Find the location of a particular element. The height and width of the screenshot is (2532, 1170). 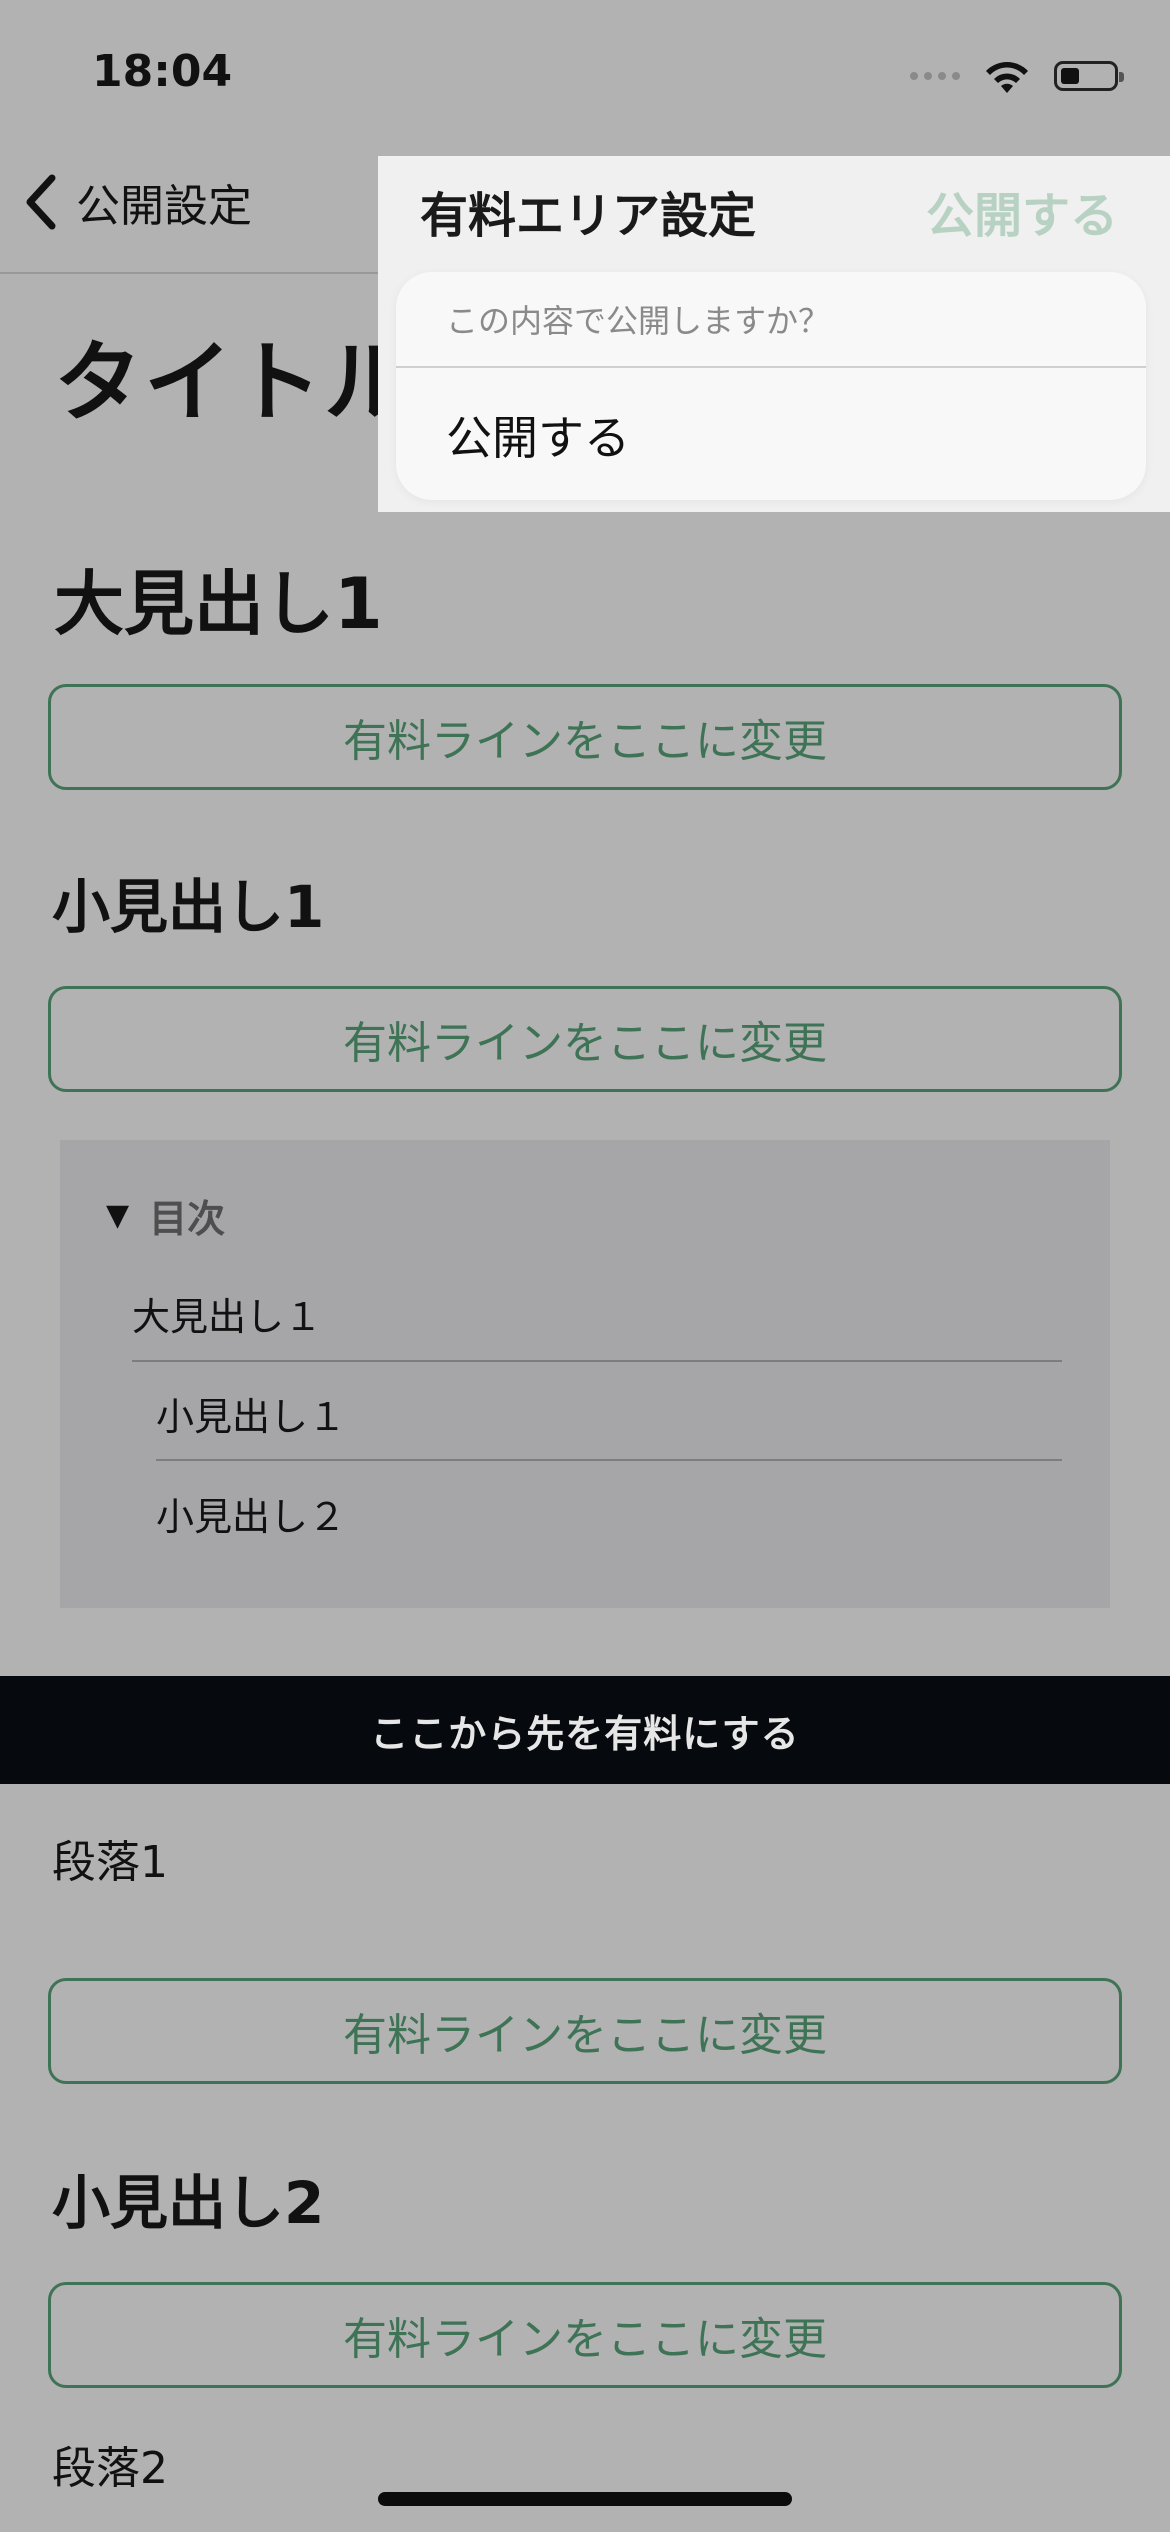

paragraph-1: 段落1 is located at coordinates (110, 1862).